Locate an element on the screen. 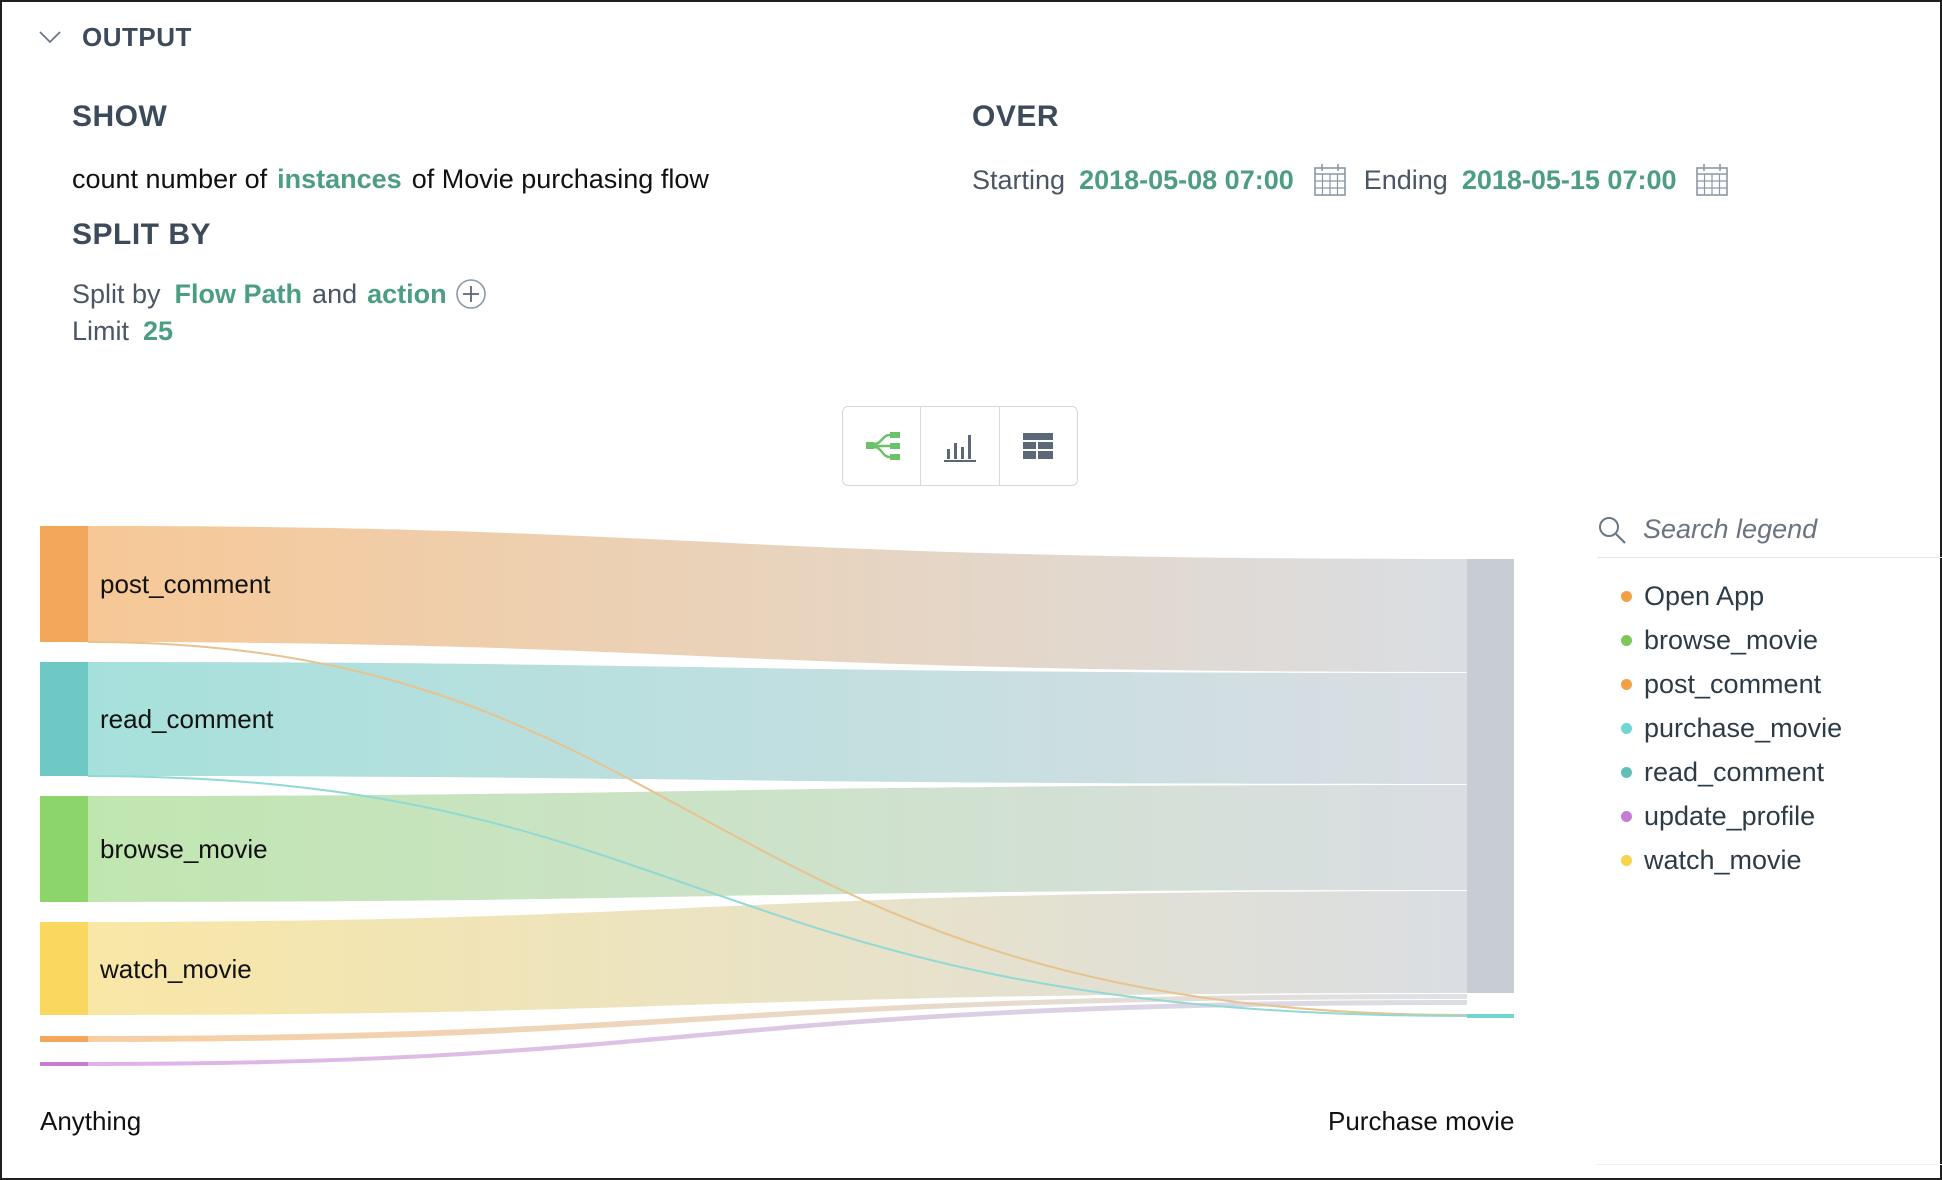  legend-item-label: read_comment is located at coordinates (1734, 771).